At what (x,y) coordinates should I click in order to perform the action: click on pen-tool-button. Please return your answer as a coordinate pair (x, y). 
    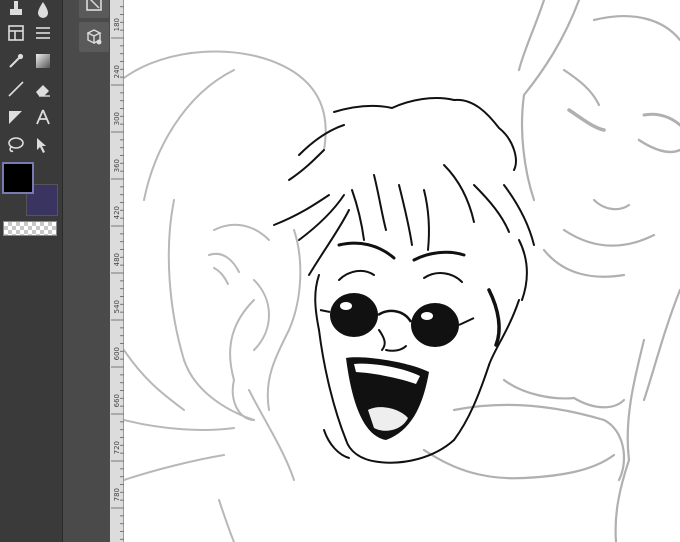
    Looking at the image, I should click on (16, 11).